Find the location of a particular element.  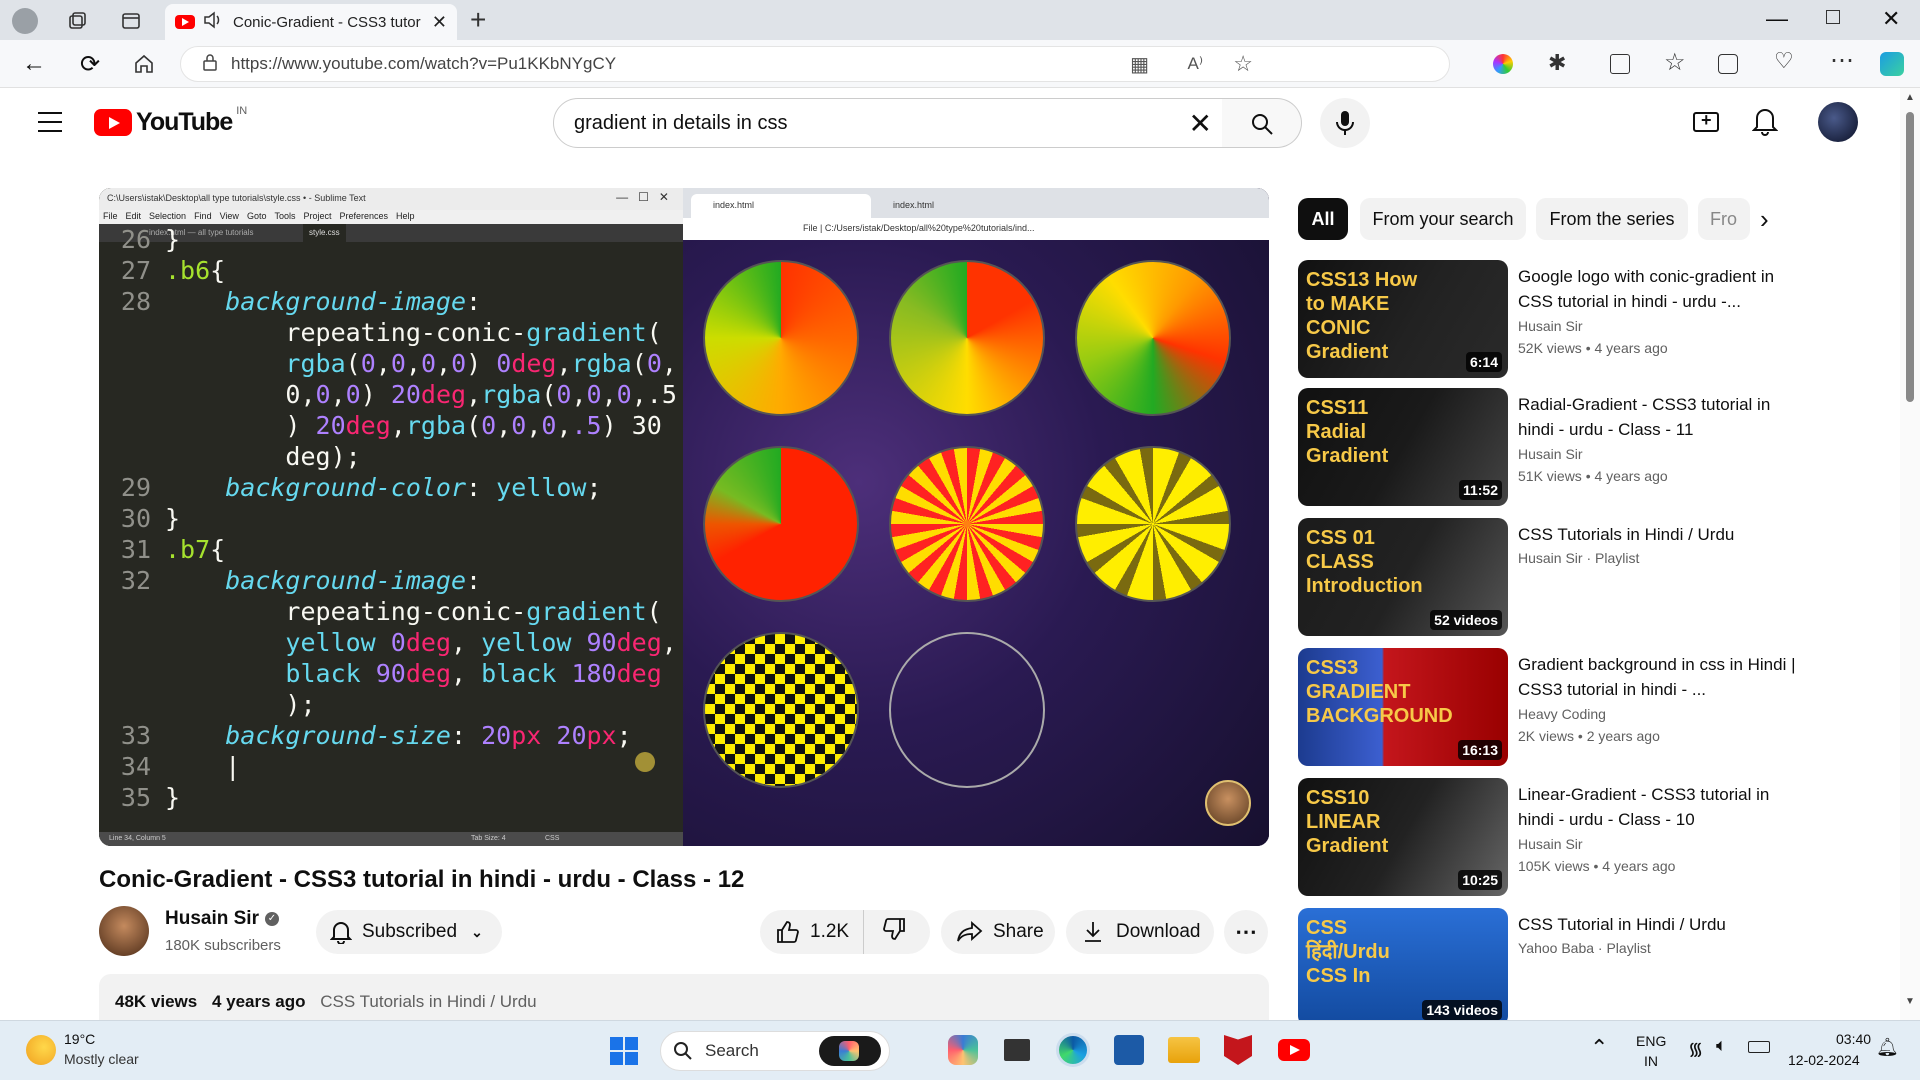

close-window-button: ✕ is located at coordinates (1891, 19).